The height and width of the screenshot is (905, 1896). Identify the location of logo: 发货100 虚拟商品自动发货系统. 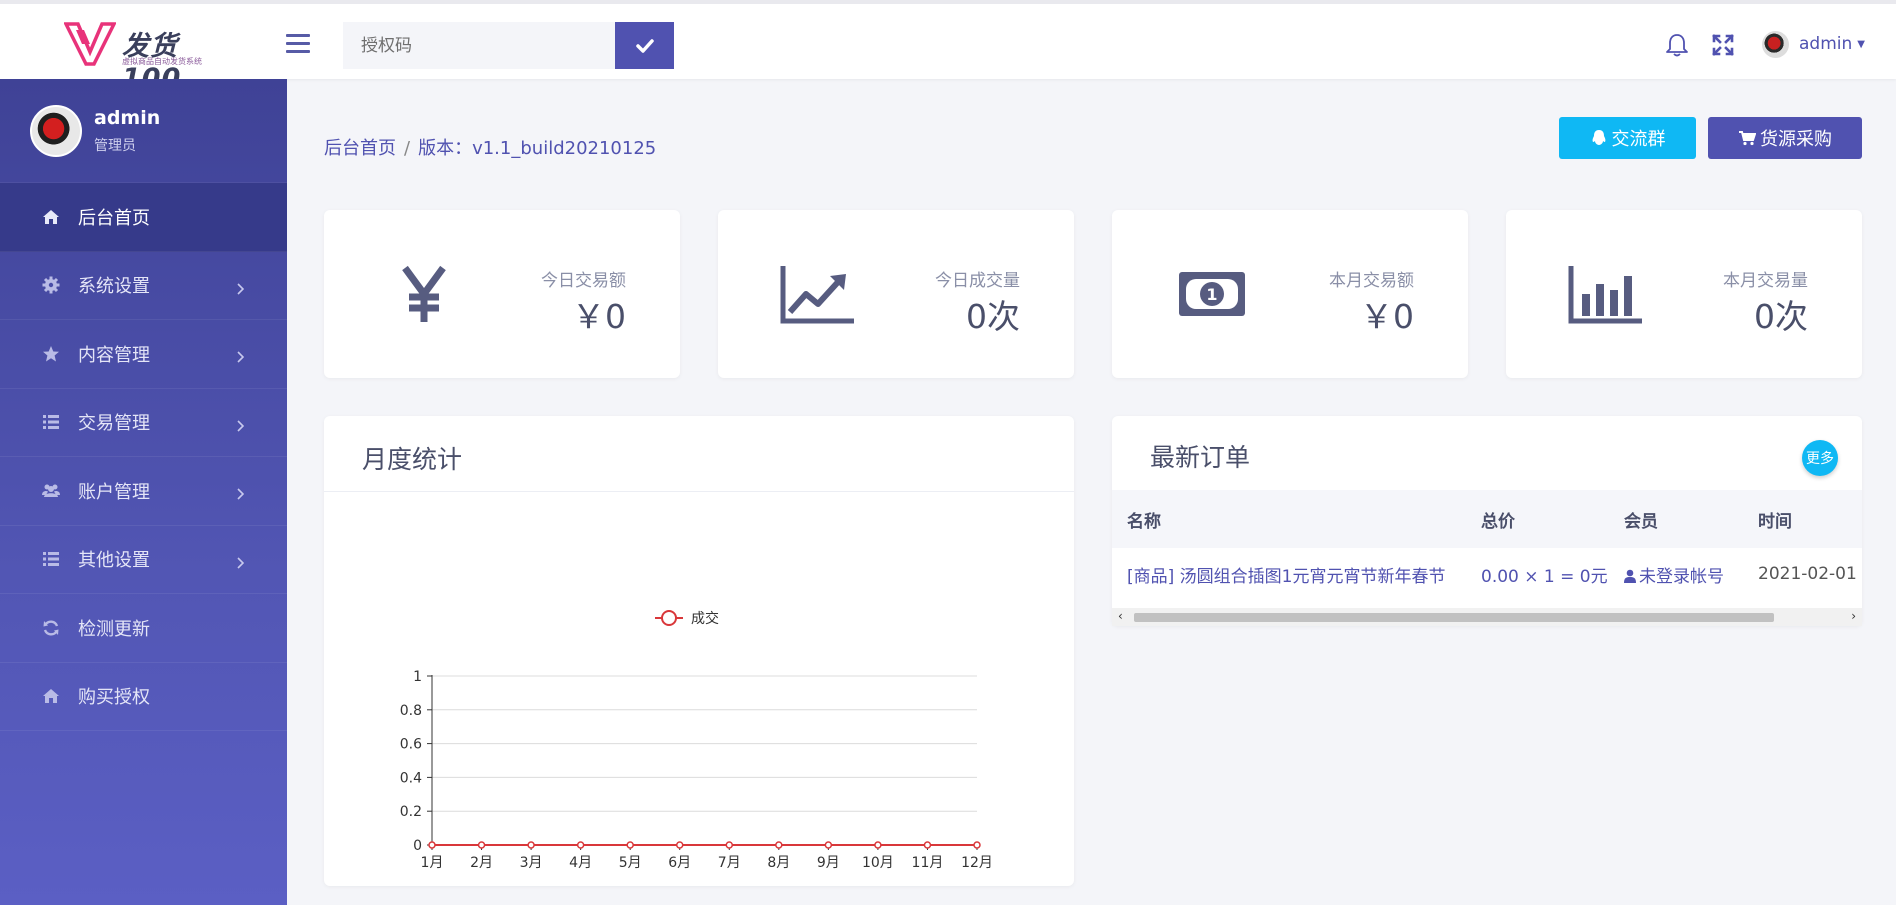
(149, 58).